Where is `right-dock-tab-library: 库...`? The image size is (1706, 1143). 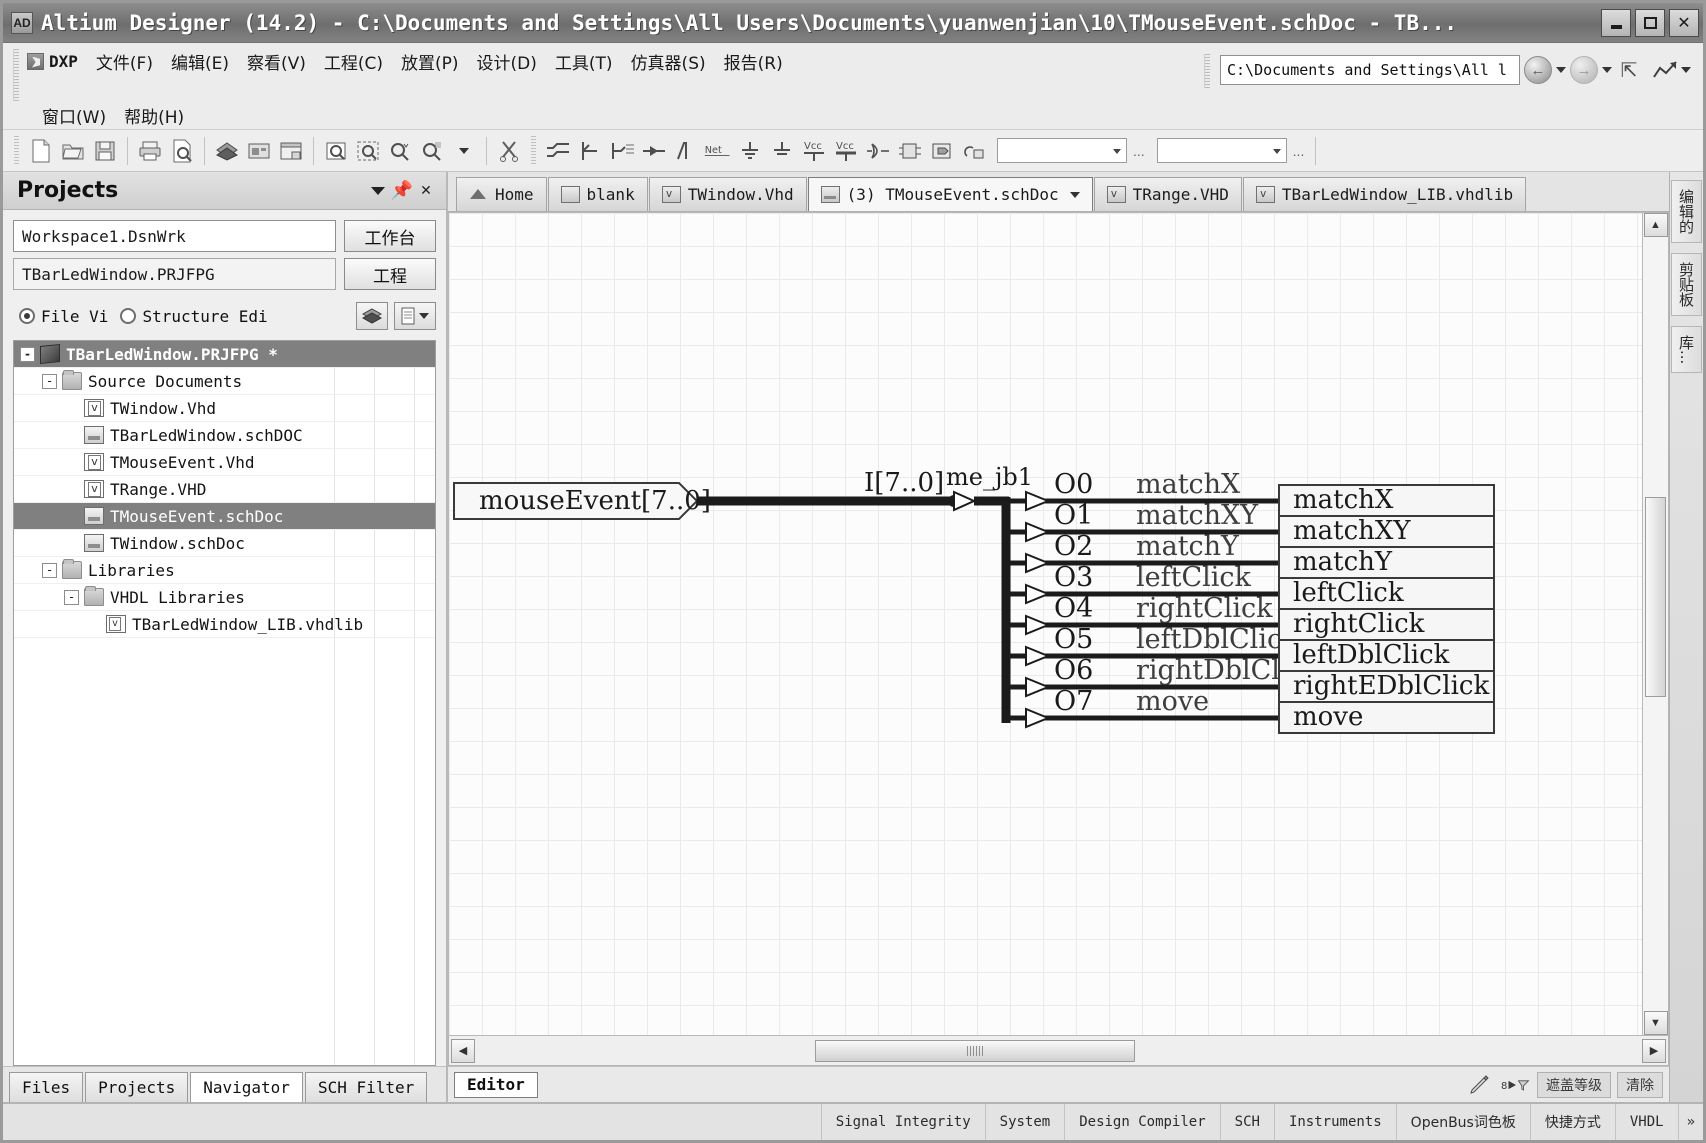 right-dock-tab-library: 库... is located at coordinates (1686, 350).